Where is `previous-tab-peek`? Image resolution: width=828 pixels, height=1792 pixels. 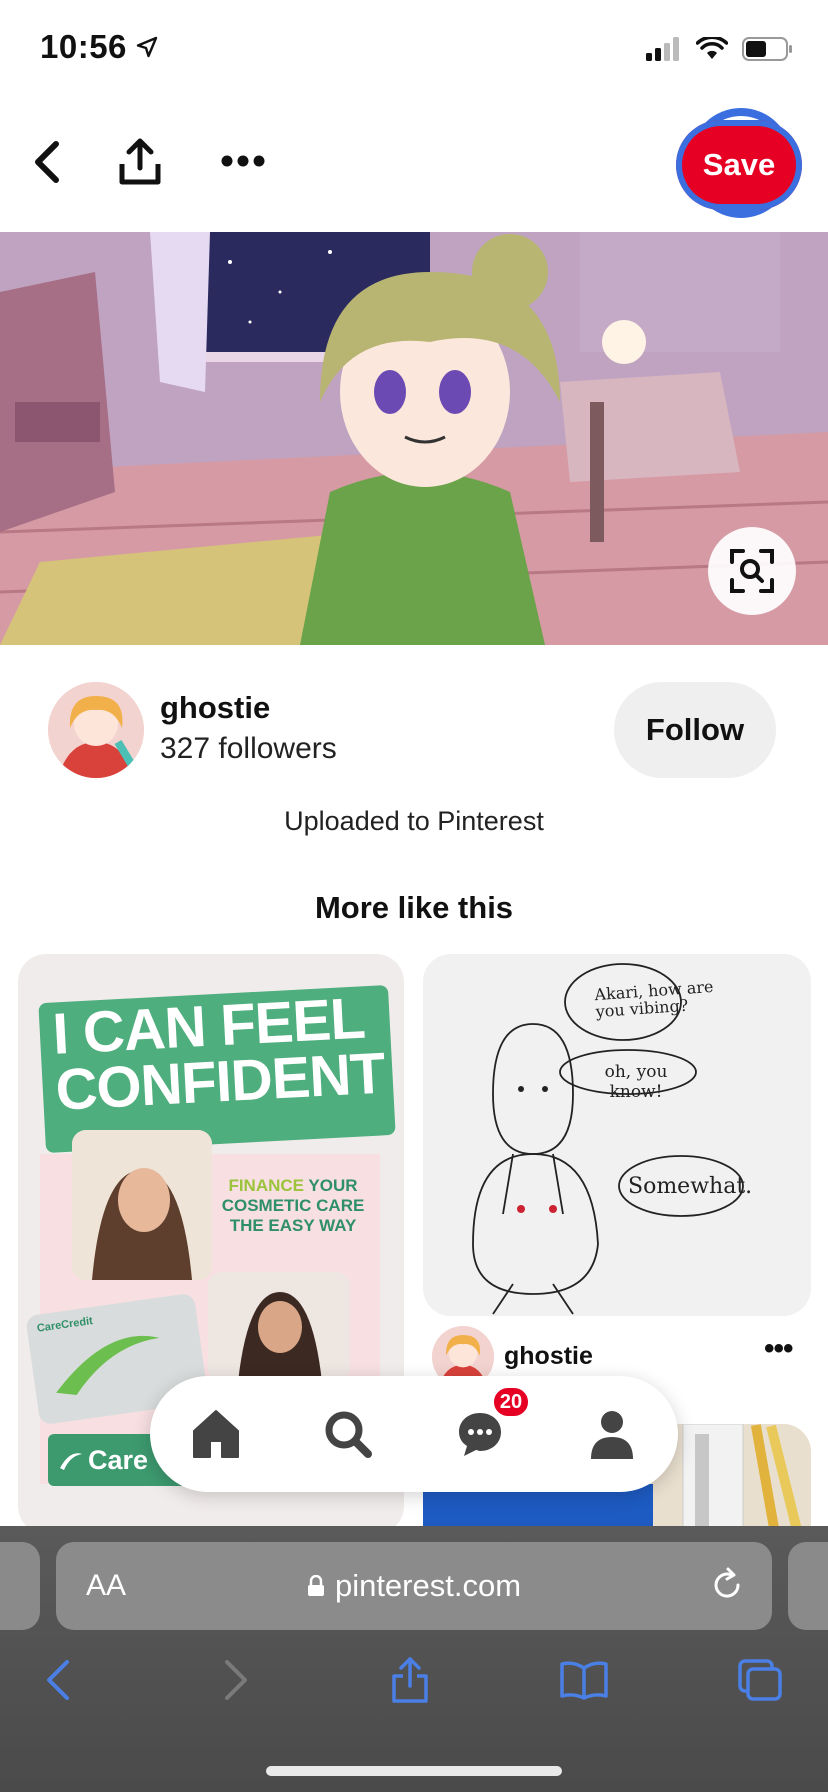 previous-tab-peek is located at coordinates (20, 1586).